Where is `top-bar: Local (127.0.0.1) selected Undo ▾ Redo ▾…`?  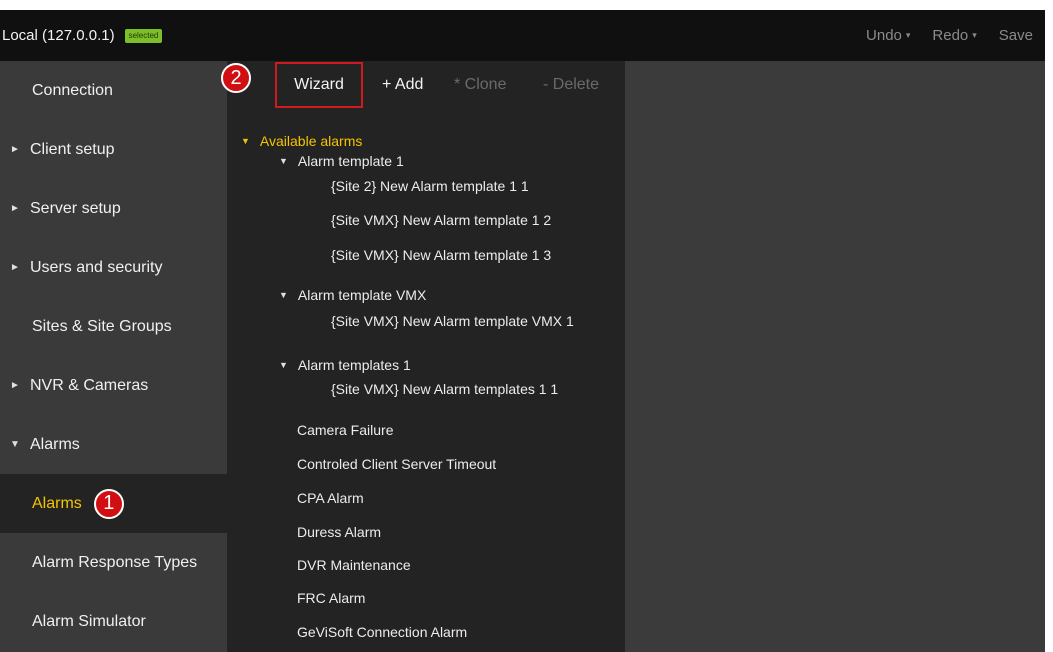 top-bar: Local (127.0.0.1) selected Undo ▾ Redo ▾… is located at coordinates (522, 35).